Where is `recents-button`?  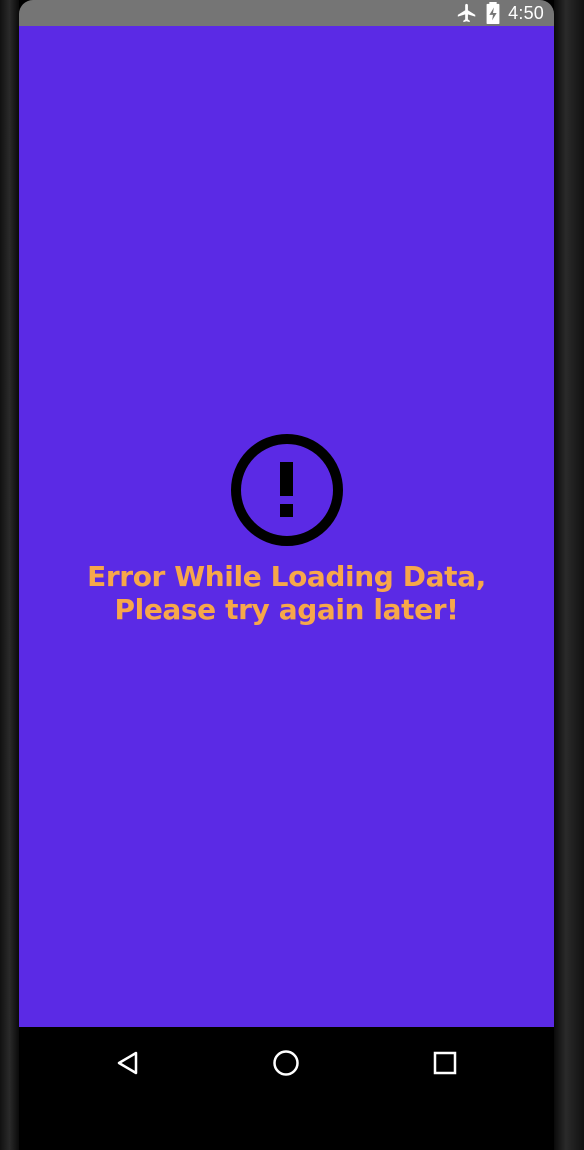
recents-button is located at coordinates (445, 1063).